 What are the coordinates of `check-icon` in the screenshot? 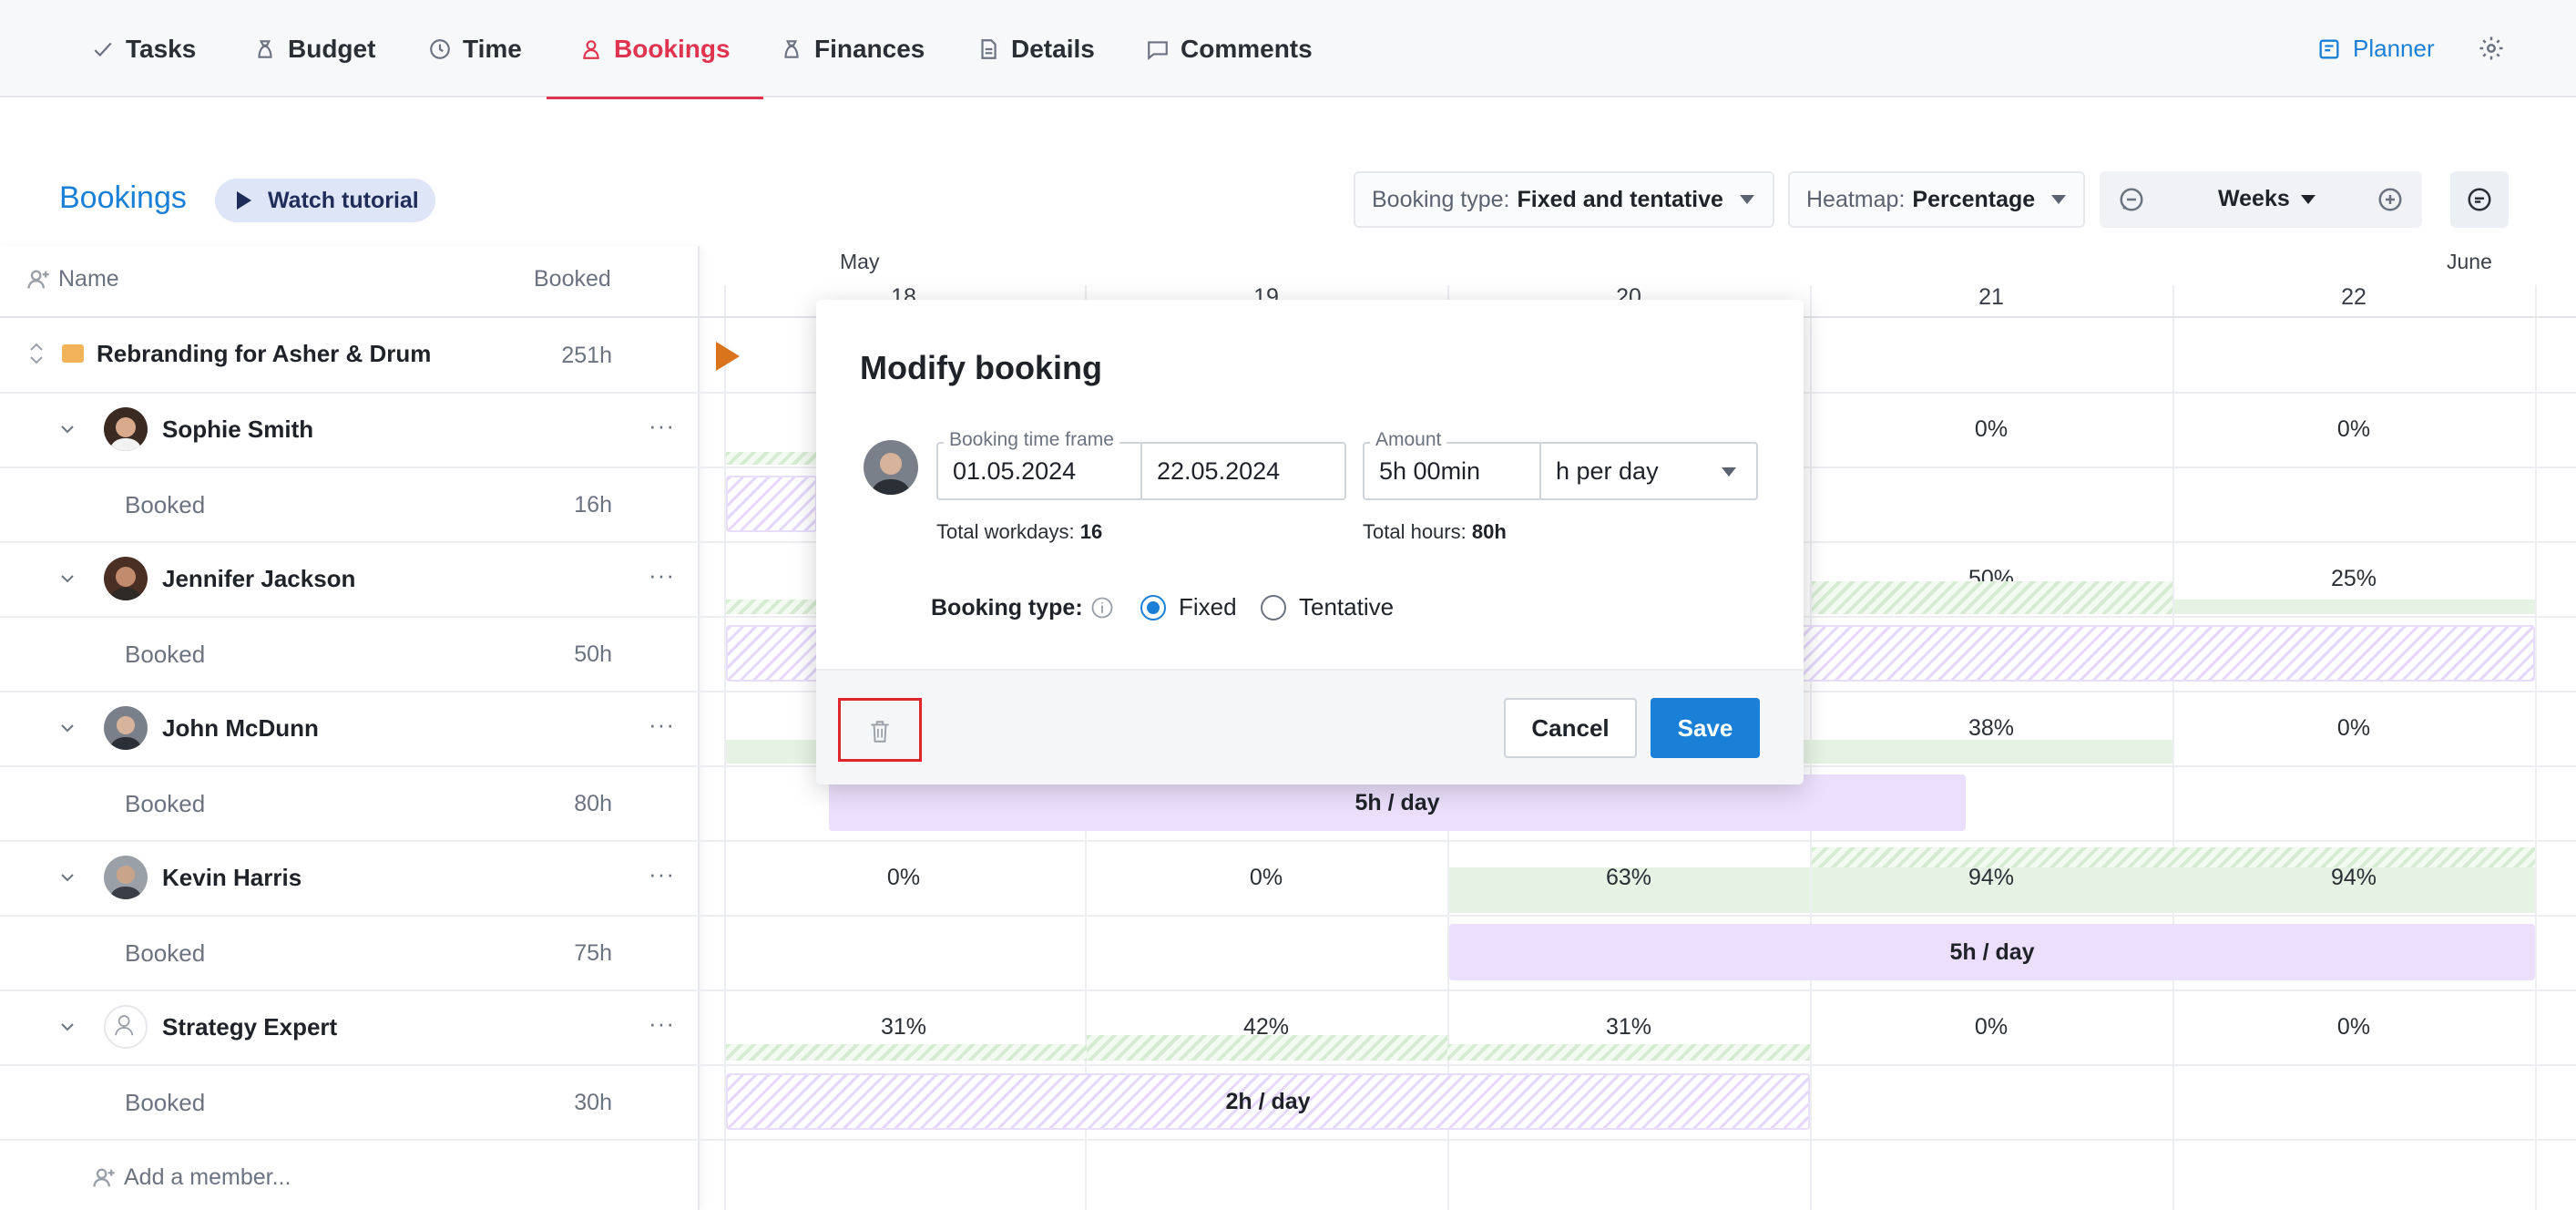 It's located at (103, 49).